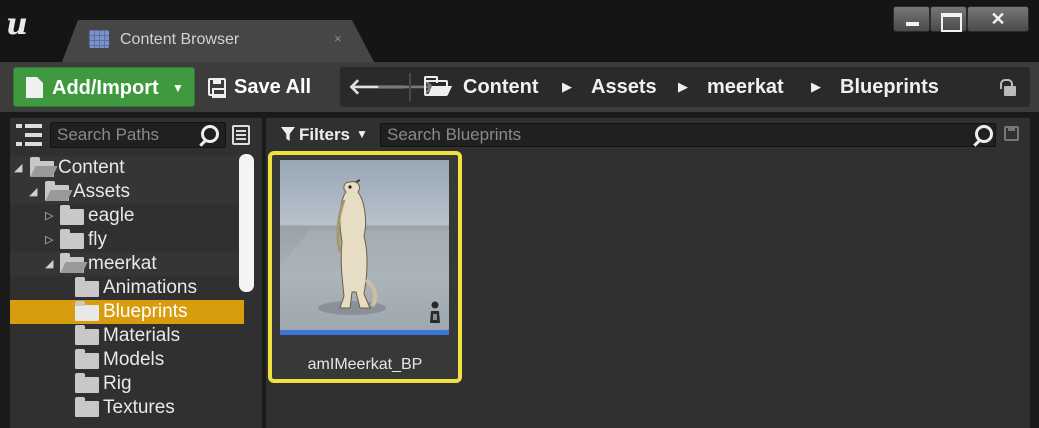  I want to click on divider, so click(410, 87).